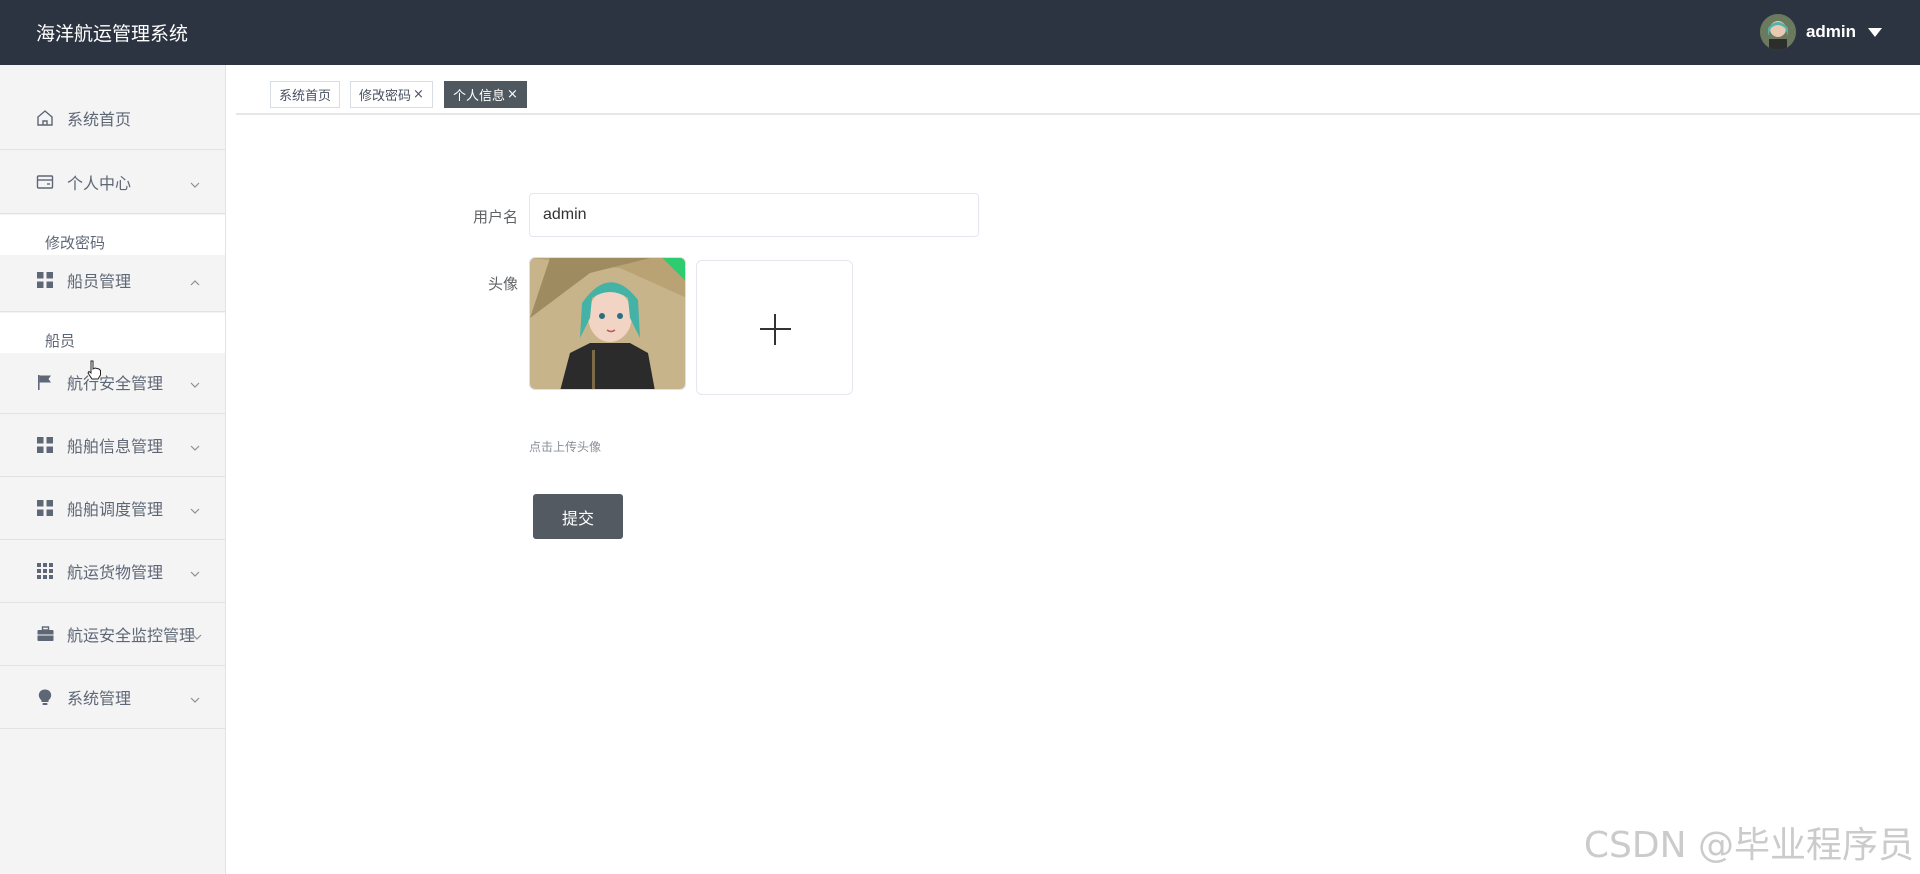 The height and width of the screenshot is (874, 1920). Describe the element at coordinates (1831, 32) in the screenshot. I see `user-name: admin` at that location.